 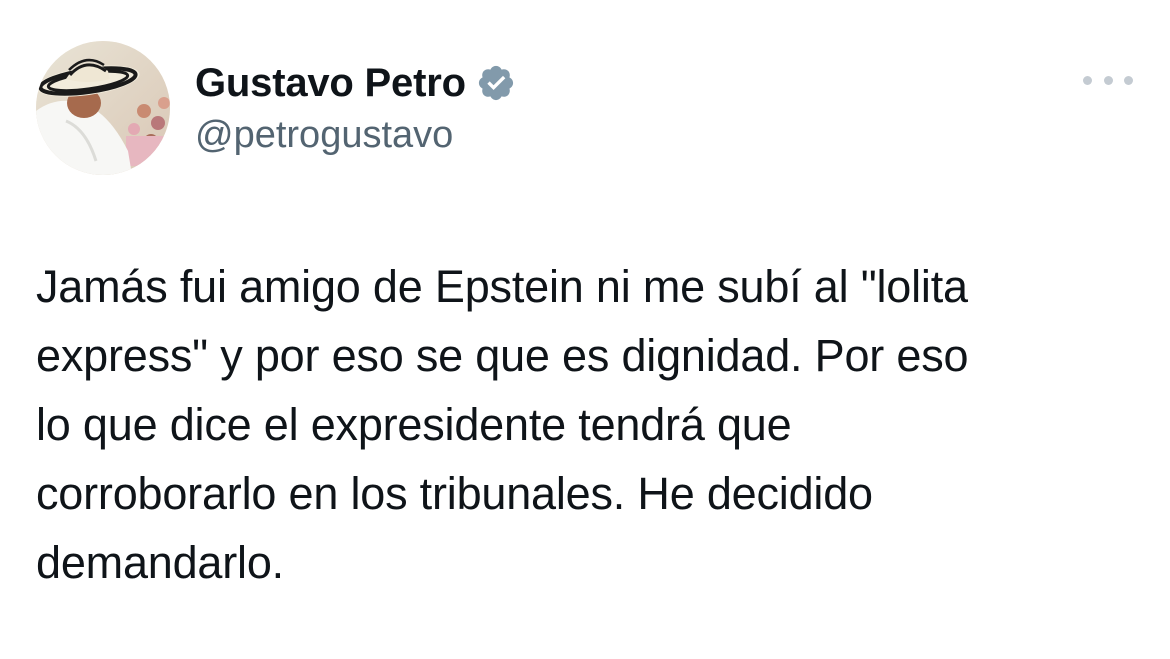 I want to click on author-handle: @petrogustavo, so click(x=324, y=135).